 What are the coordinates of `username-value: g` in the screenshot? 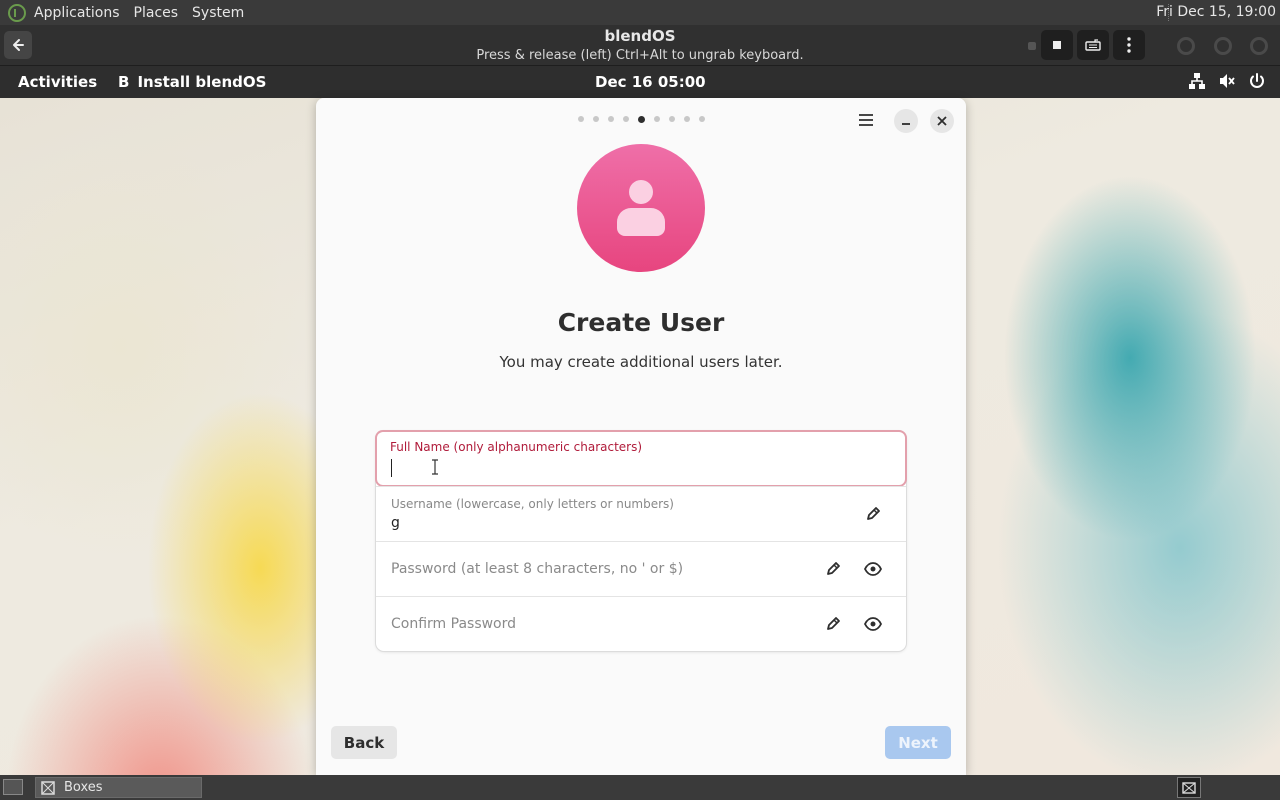 It's located at (395, 523).